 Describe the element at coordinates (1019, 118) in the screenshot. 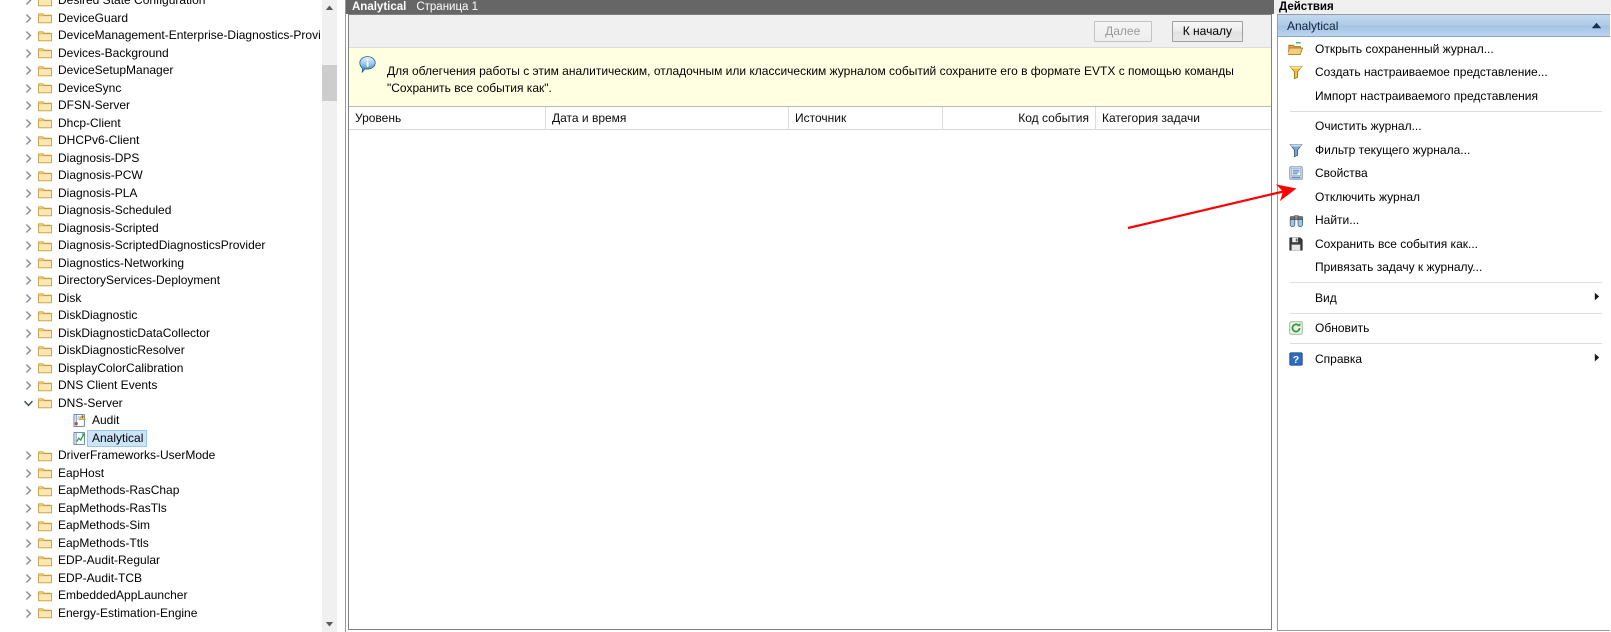

I see `column-header: Код события` at that location.